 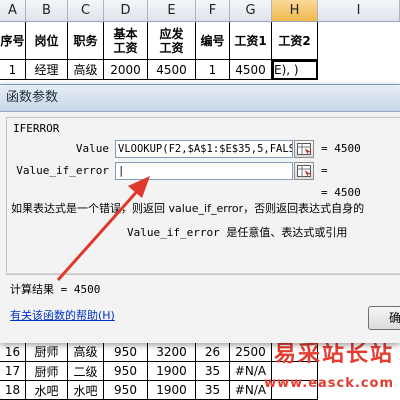 What do you see at coordinates (103, 228) in the screenshot?
I see `annotation-arrow-icon` at bounding box center [103, 228].